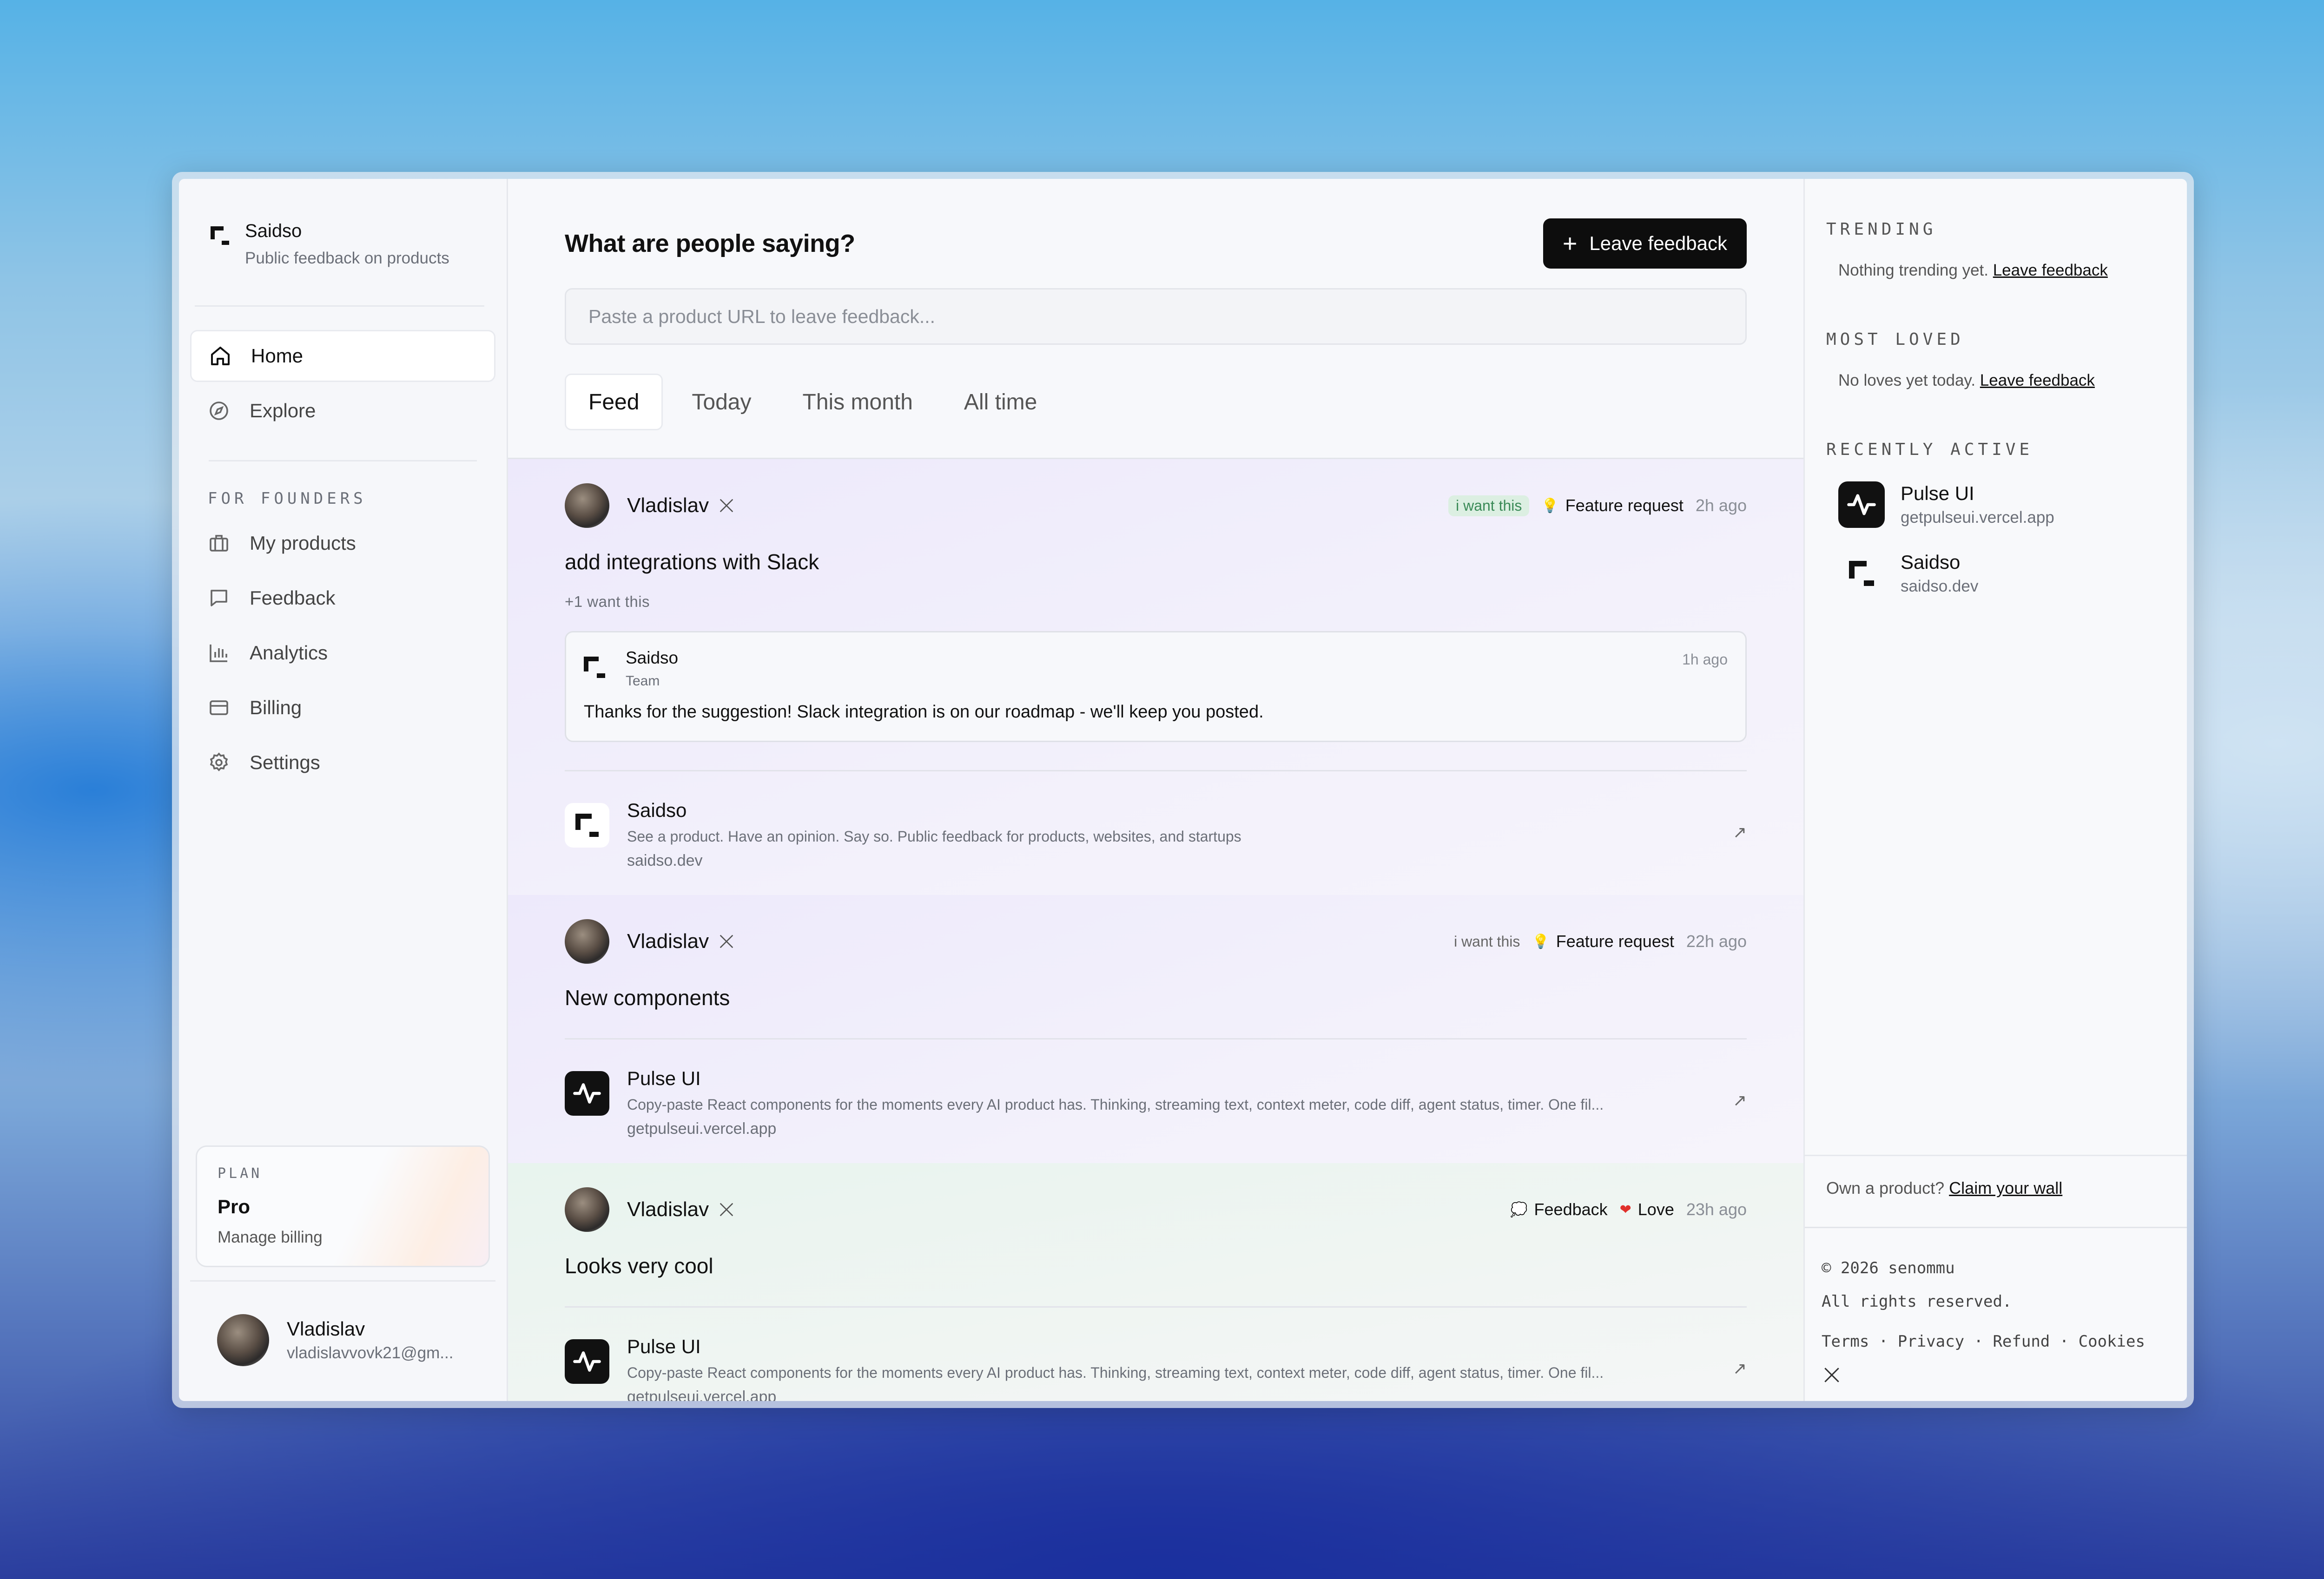  What do you see at coordinates (1931, 562) in the screenshot?
I see `recent-product-name: Saidso` at bounding box center [1931, 562].